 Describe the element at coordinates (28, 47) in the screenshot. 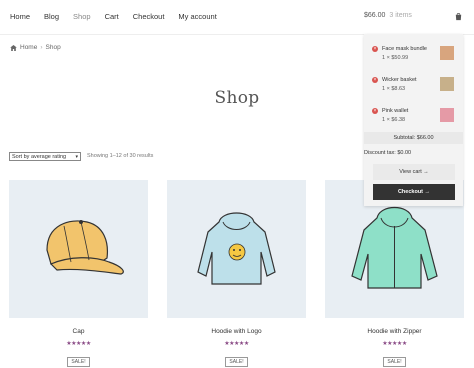

I see `breadcrumb-home: Home` at that location.